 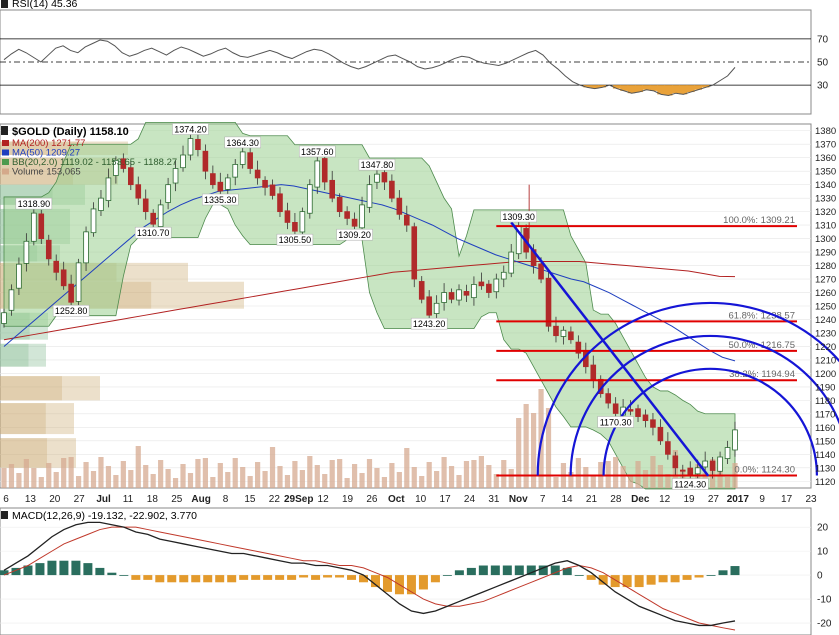 What do you see at coordinates (825, 212) in the screenshot?
I see `price-tick-label: 1320` at bounding box center [825, 212].